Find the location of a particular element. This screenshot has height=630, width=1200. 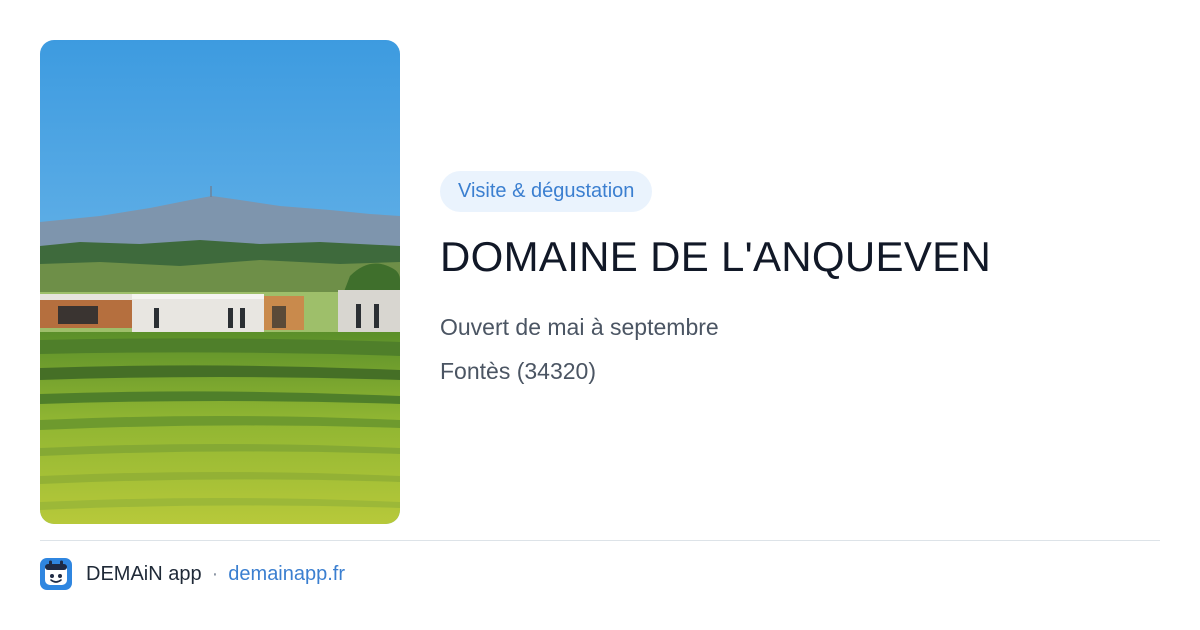

demain-app-icon is located at coordinates (56, 574).